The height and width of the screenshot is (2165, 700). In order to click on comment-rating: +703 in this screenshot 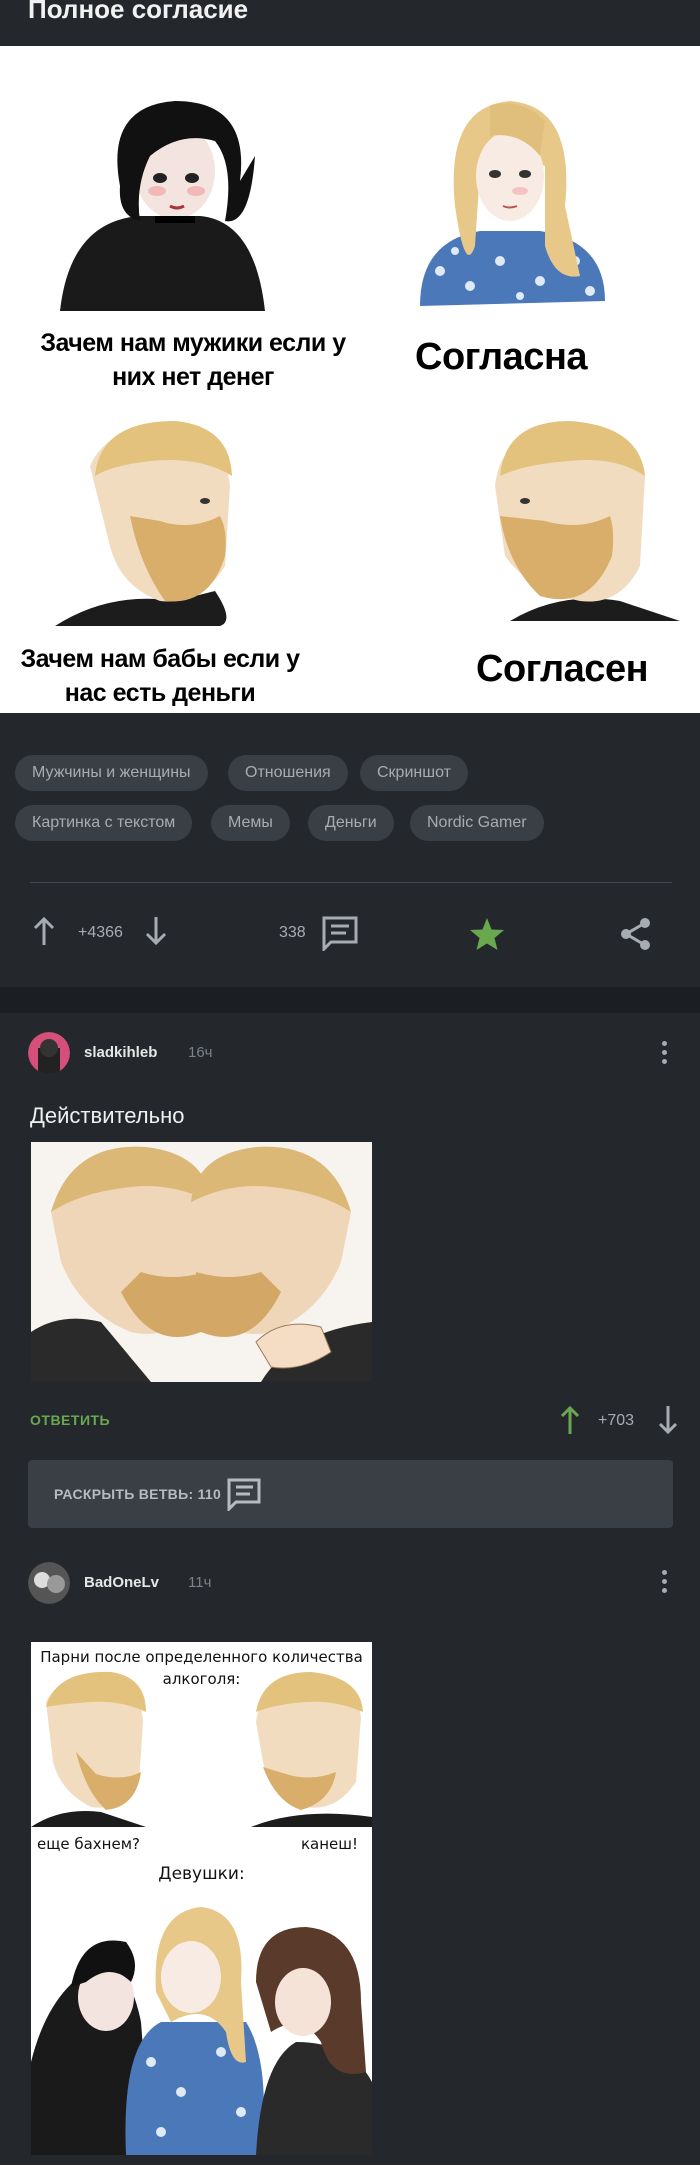, I will do `click(620, 1421)`.